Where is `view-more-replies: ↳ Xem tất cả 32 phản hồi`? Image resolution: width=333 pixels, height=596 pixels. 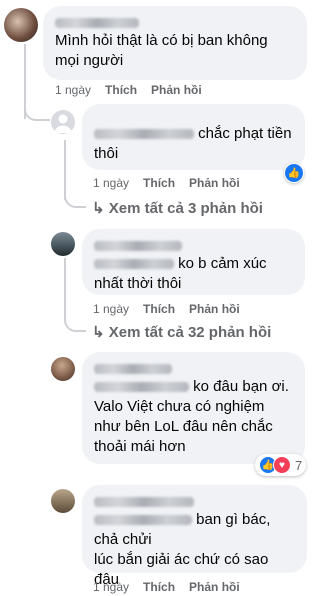
view-more-replies: ↳ Xem tất cả 32 phản hồi is located at coordinates (181, 332).